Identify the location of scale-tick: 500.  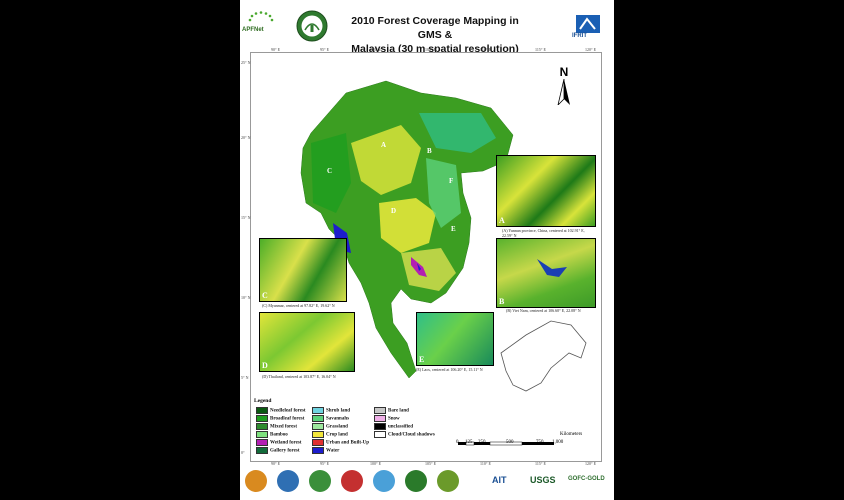
(510, 442).